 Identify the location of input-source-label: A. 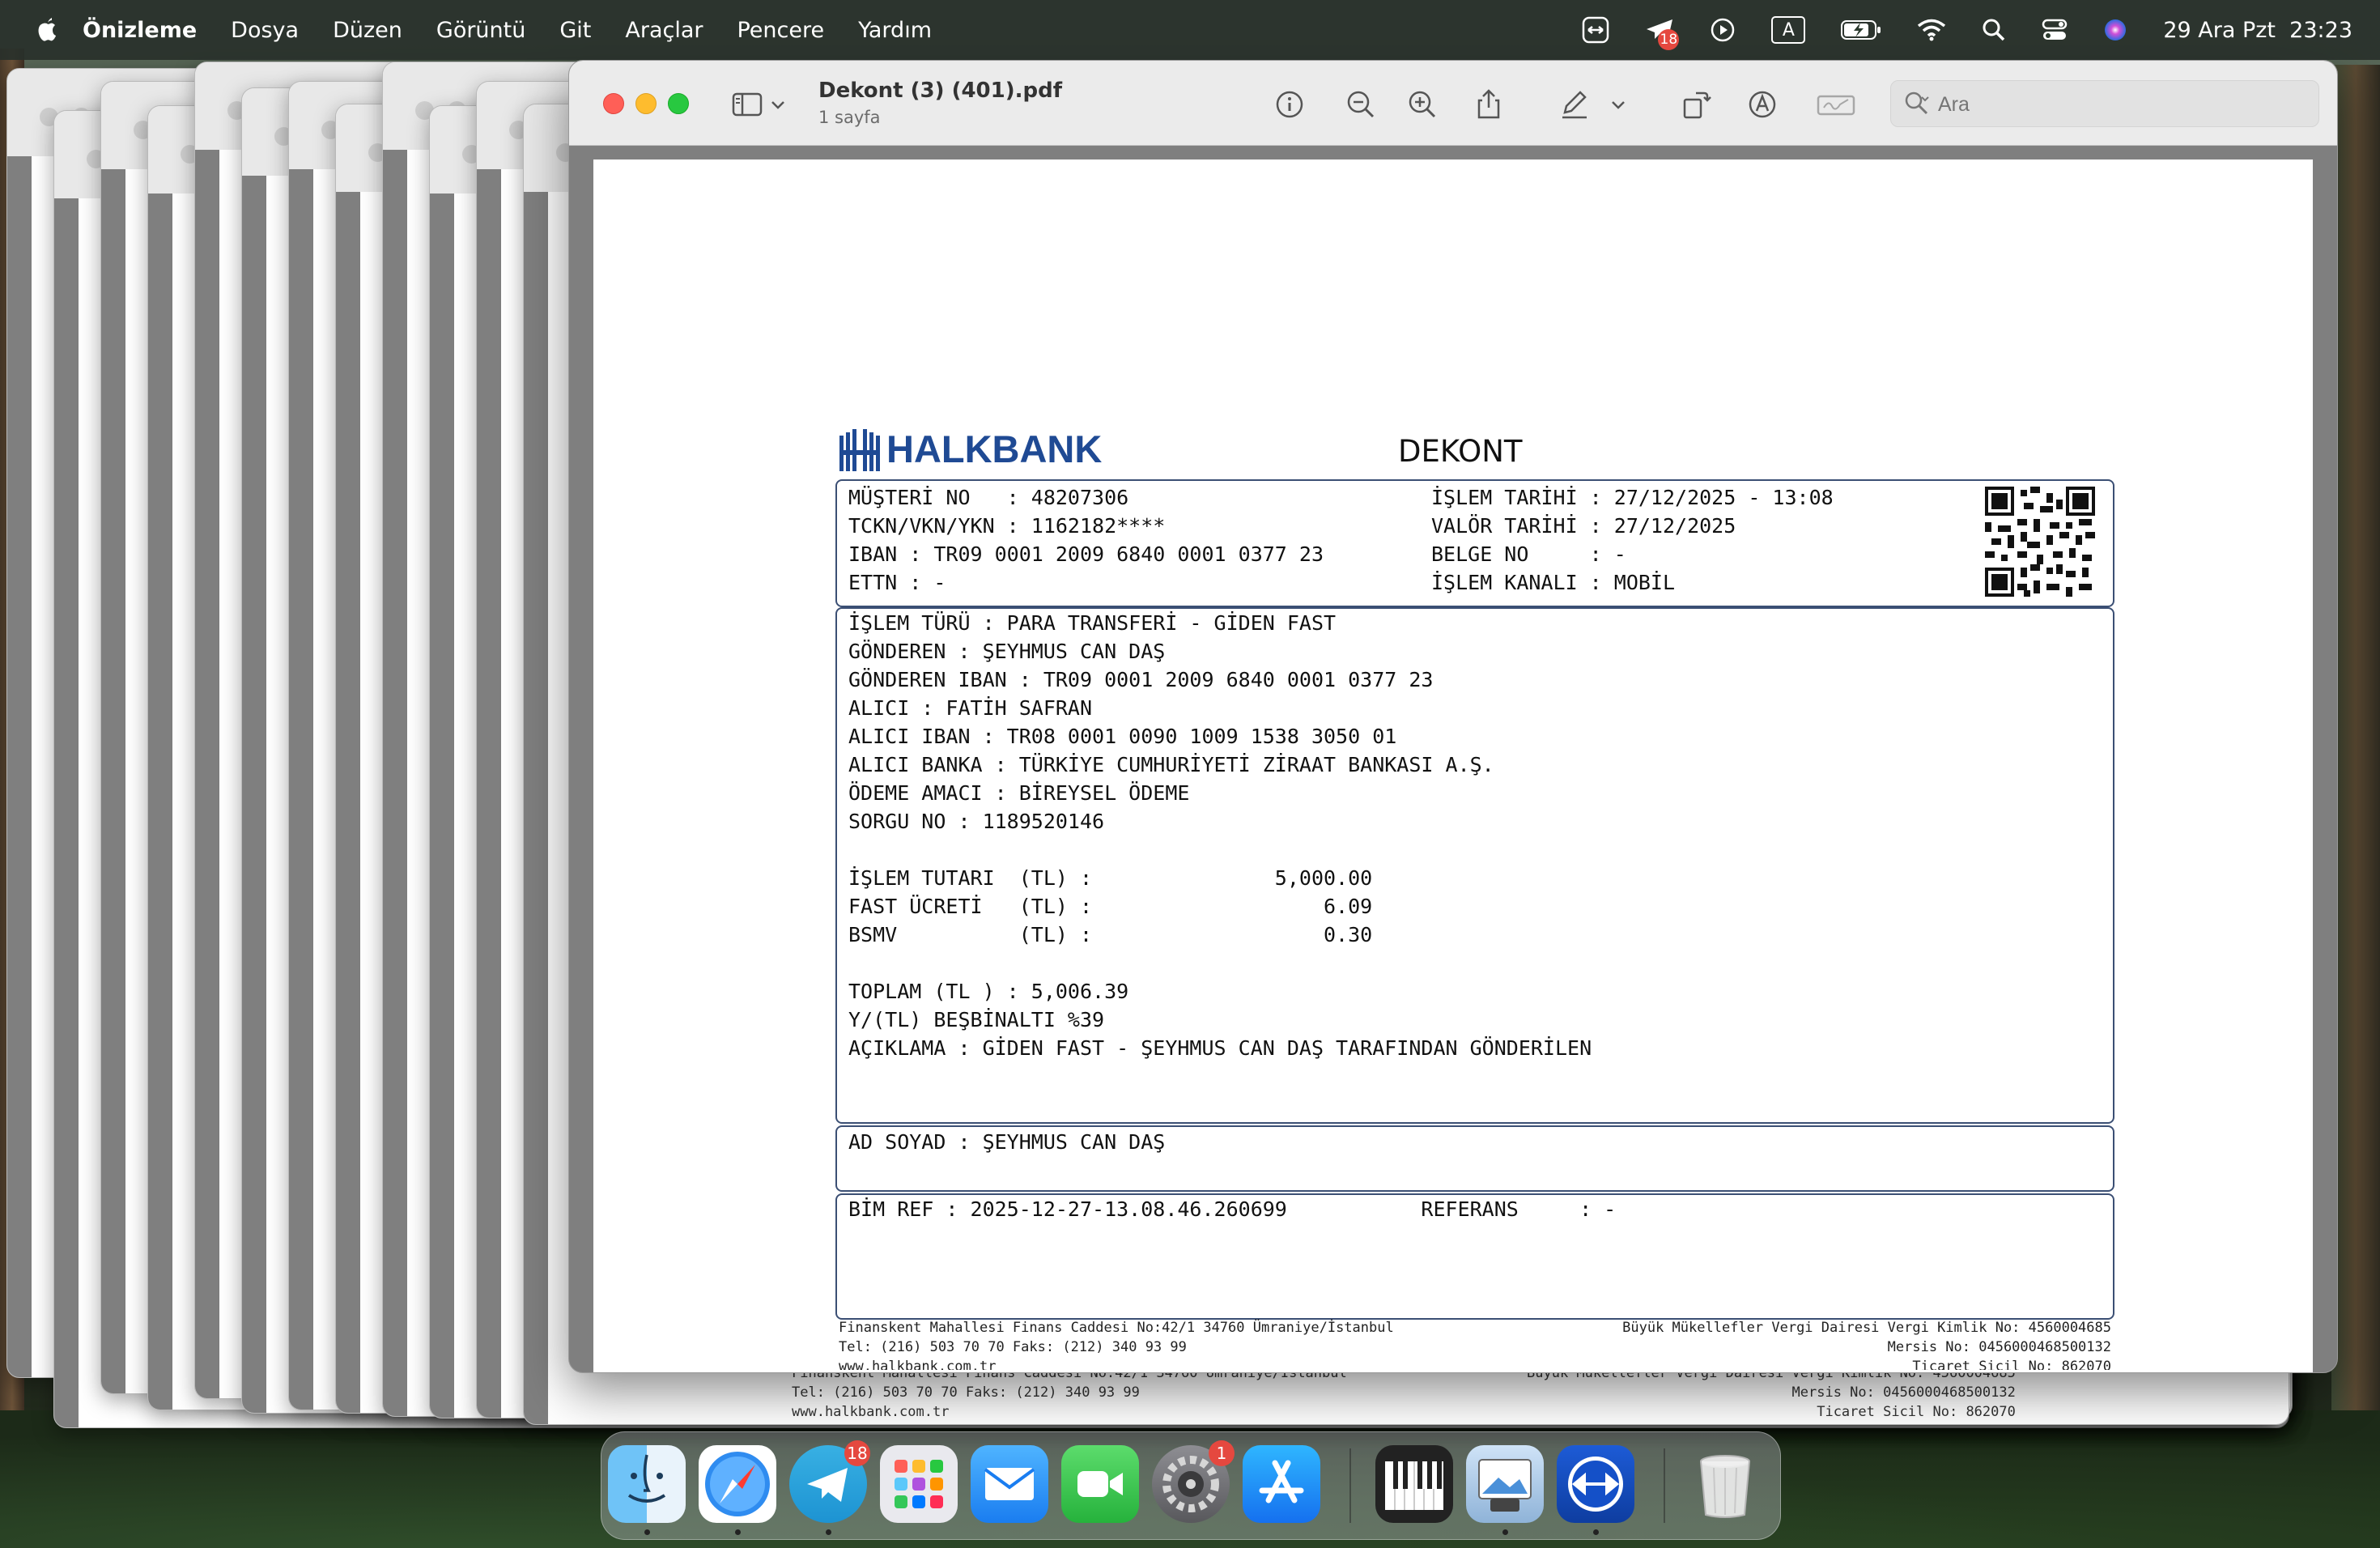
(1789, 29).